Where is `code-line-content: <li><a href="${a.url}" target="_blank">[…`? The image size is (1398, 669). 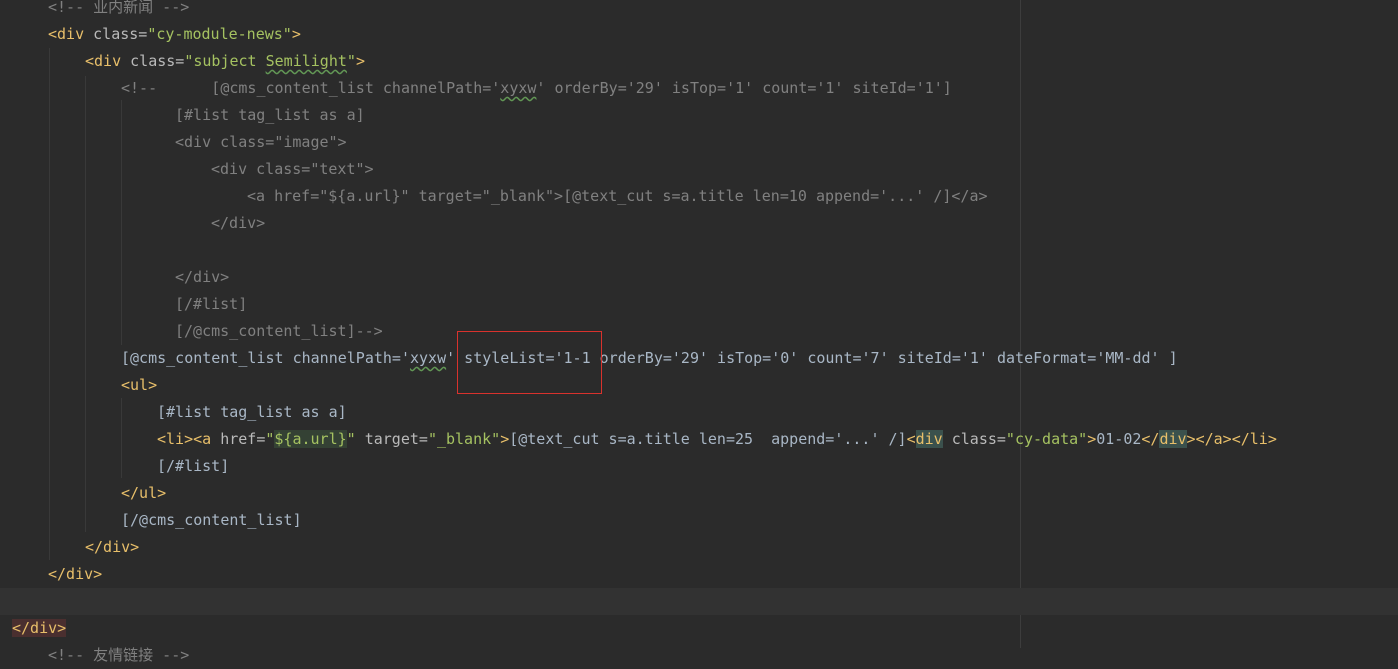
code-line-content: <li><a href="${a.url}" target="_blank">[… is located at coordinates (717, 439).